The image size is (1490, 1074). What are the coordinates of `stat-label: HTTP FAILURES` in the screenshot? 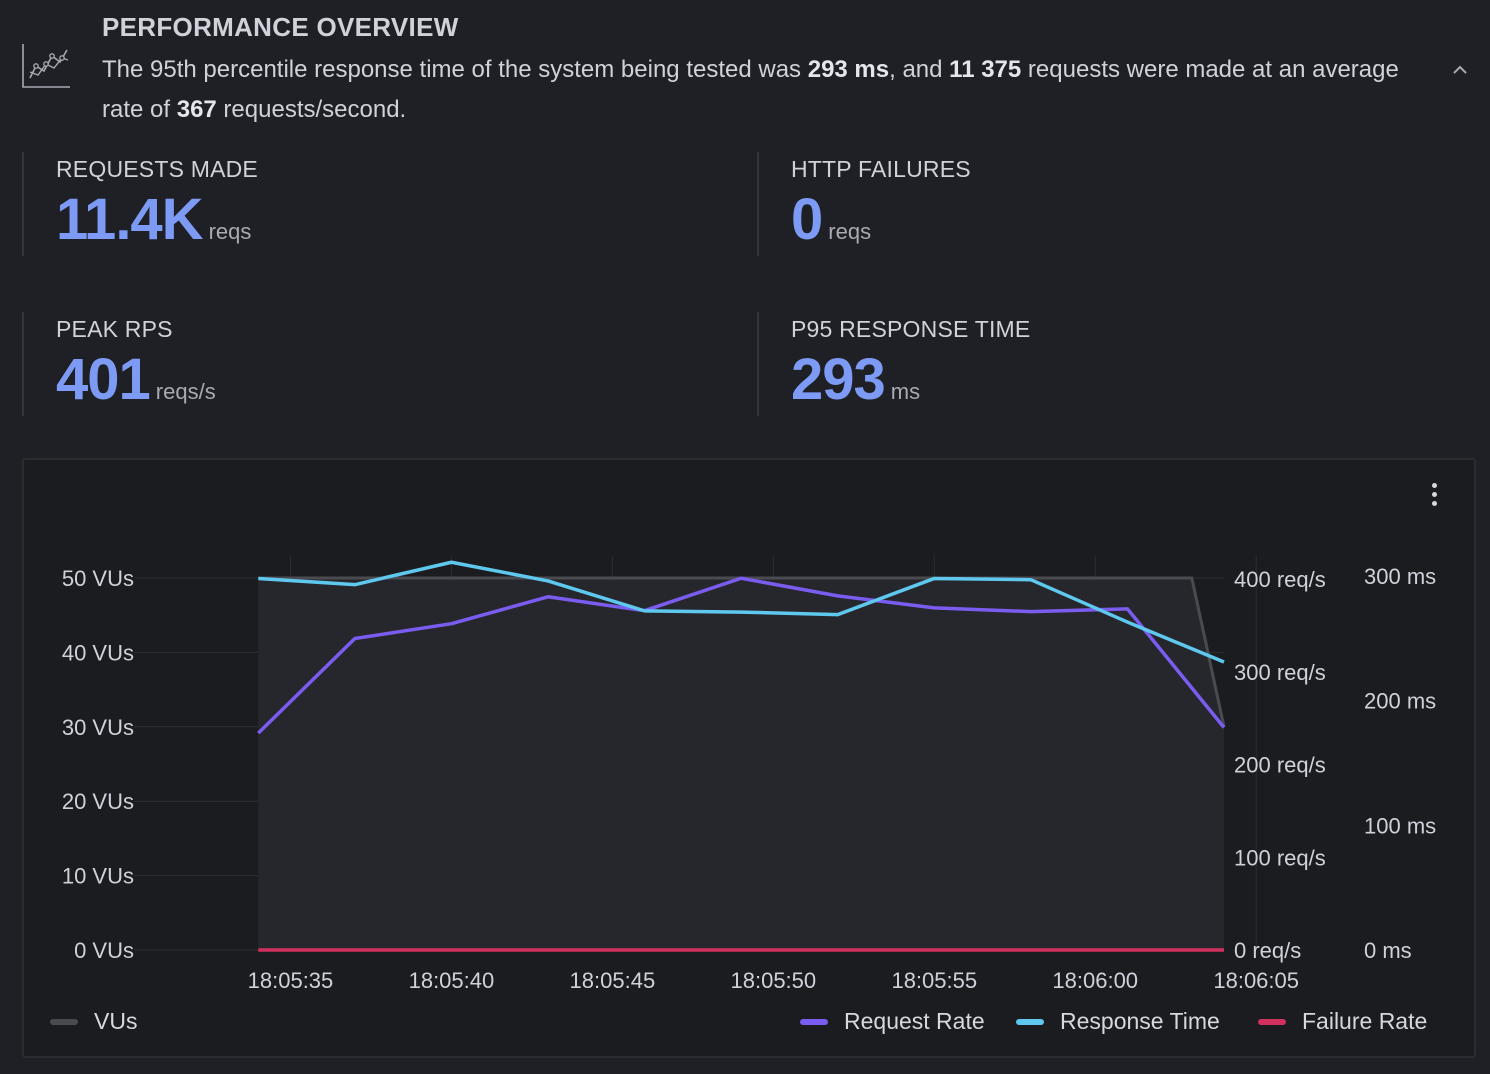 It's located at (881, 169).